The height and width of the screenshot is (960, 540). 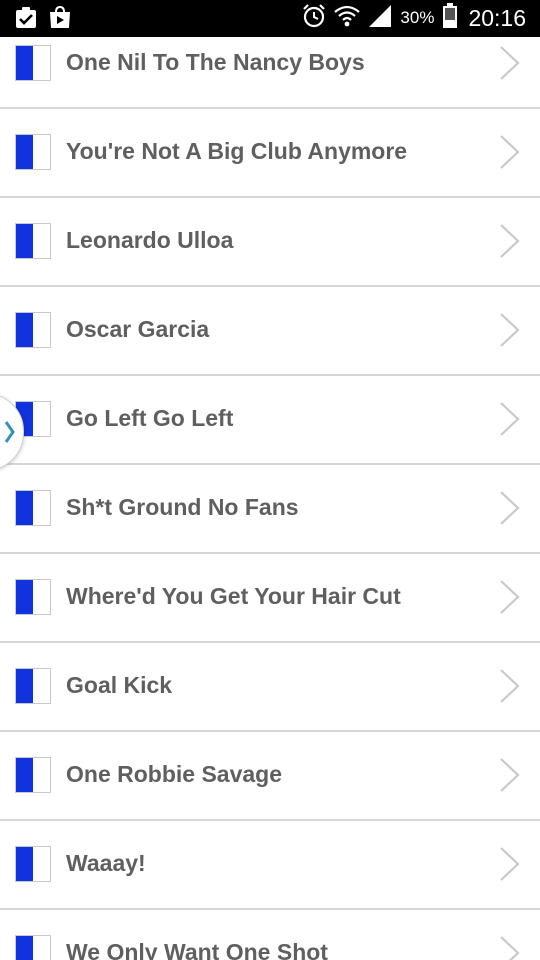 I want to click on system-icons: 30% 20:16, so click(x=414, y=18).